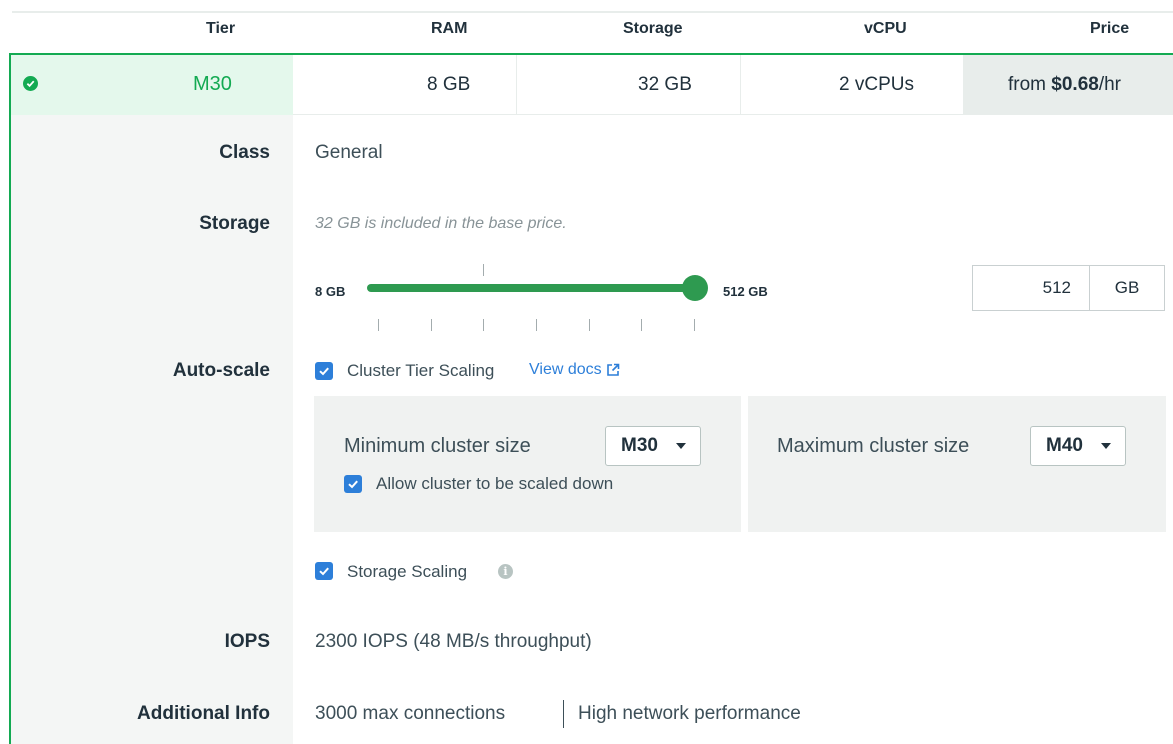 This screenshot has height=744, width=1173. I want to click on min-cluster-value: M30, so click(639, 445).